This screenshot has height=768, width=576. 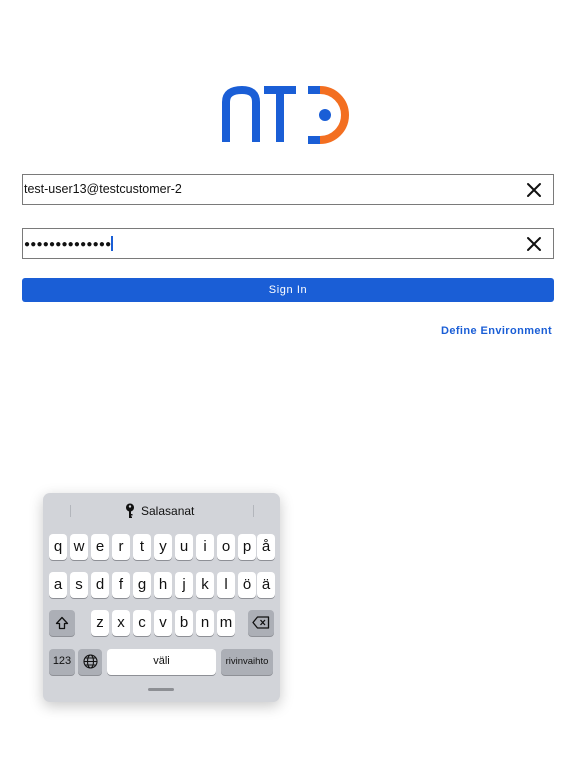 I want to click on globe-icon, so click(x=90, y=661).